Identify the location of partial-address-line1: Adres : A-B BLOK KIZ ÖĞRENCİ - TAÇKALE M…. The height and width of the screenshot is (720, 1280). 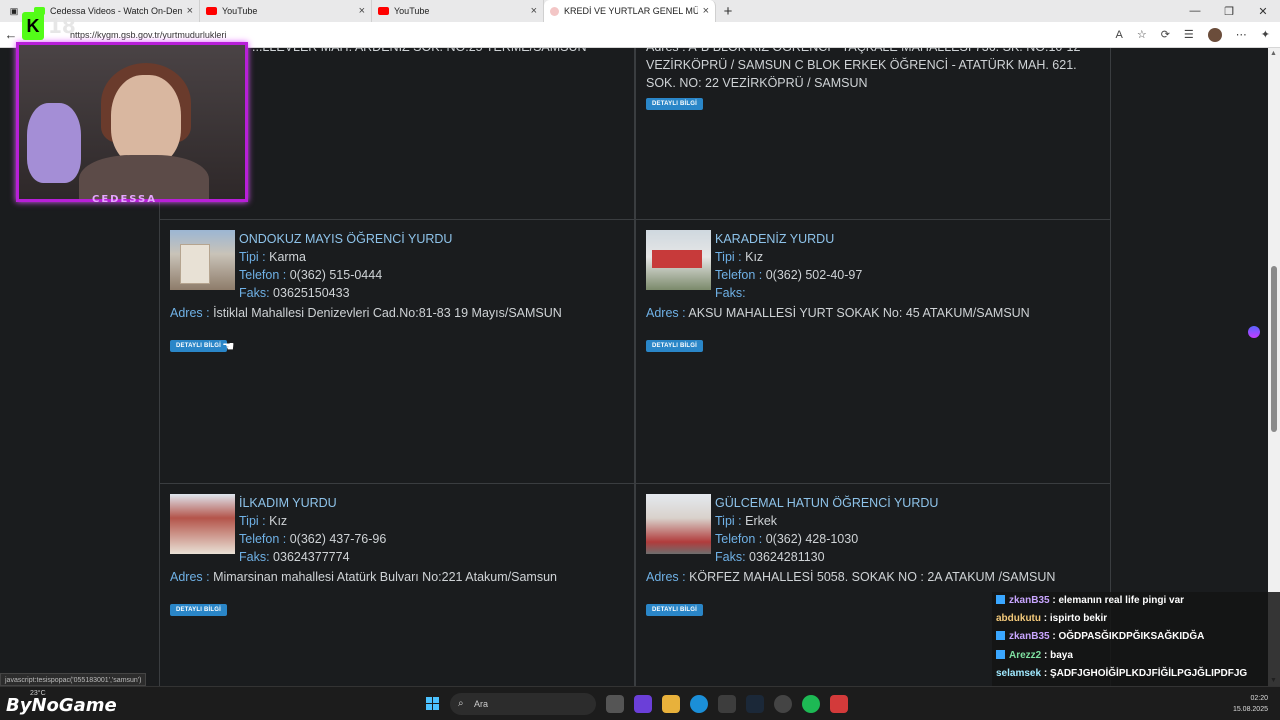
(871, 52).